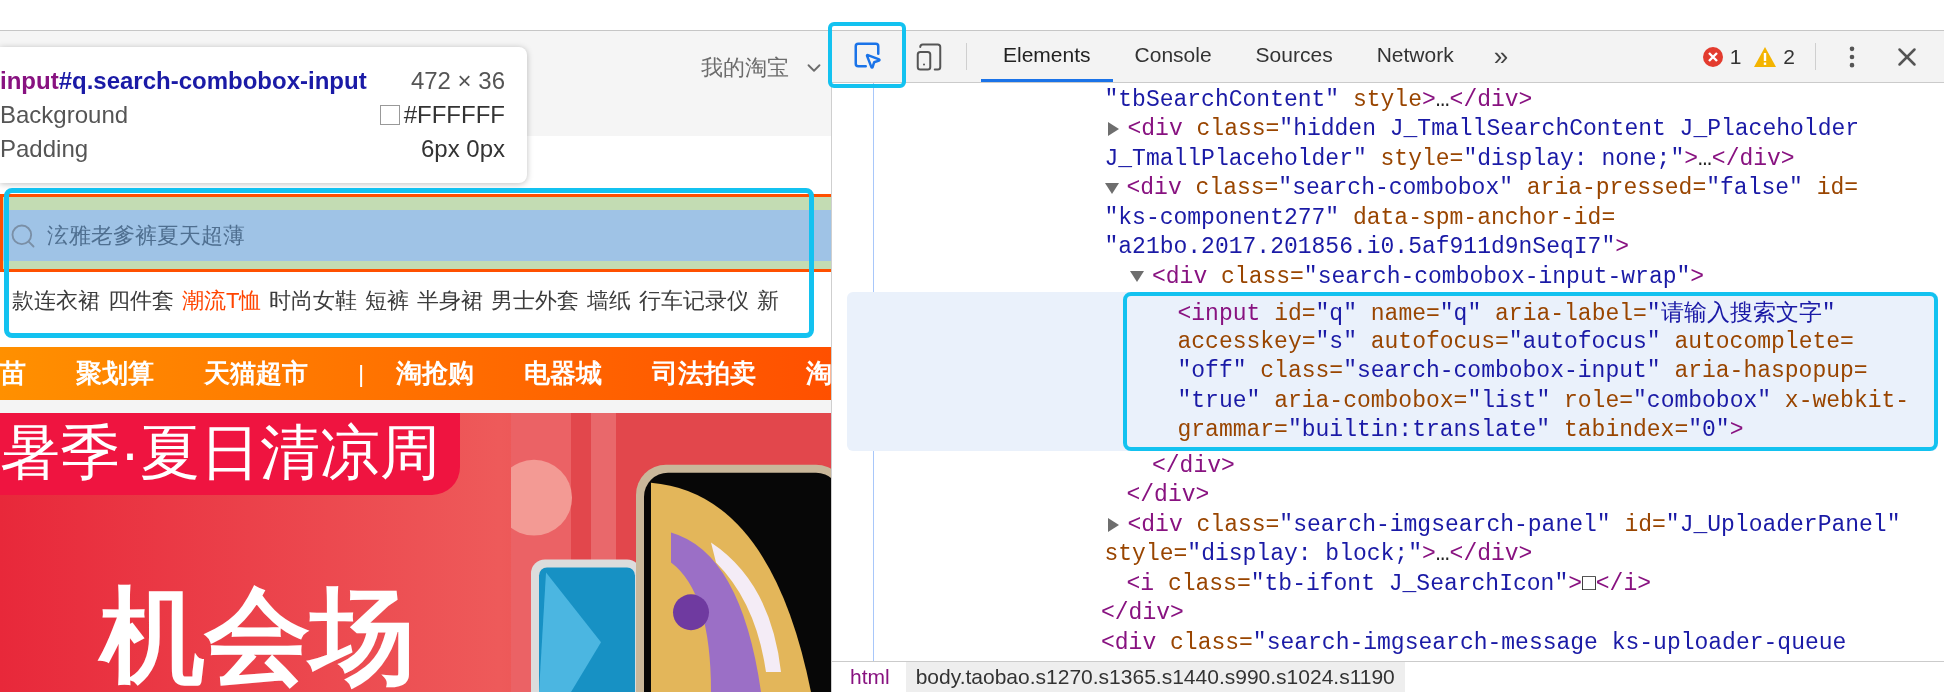  Describe the element at coordinates (457, 81) in the screenshot. I see `element-size: 472 × 36` at that location.